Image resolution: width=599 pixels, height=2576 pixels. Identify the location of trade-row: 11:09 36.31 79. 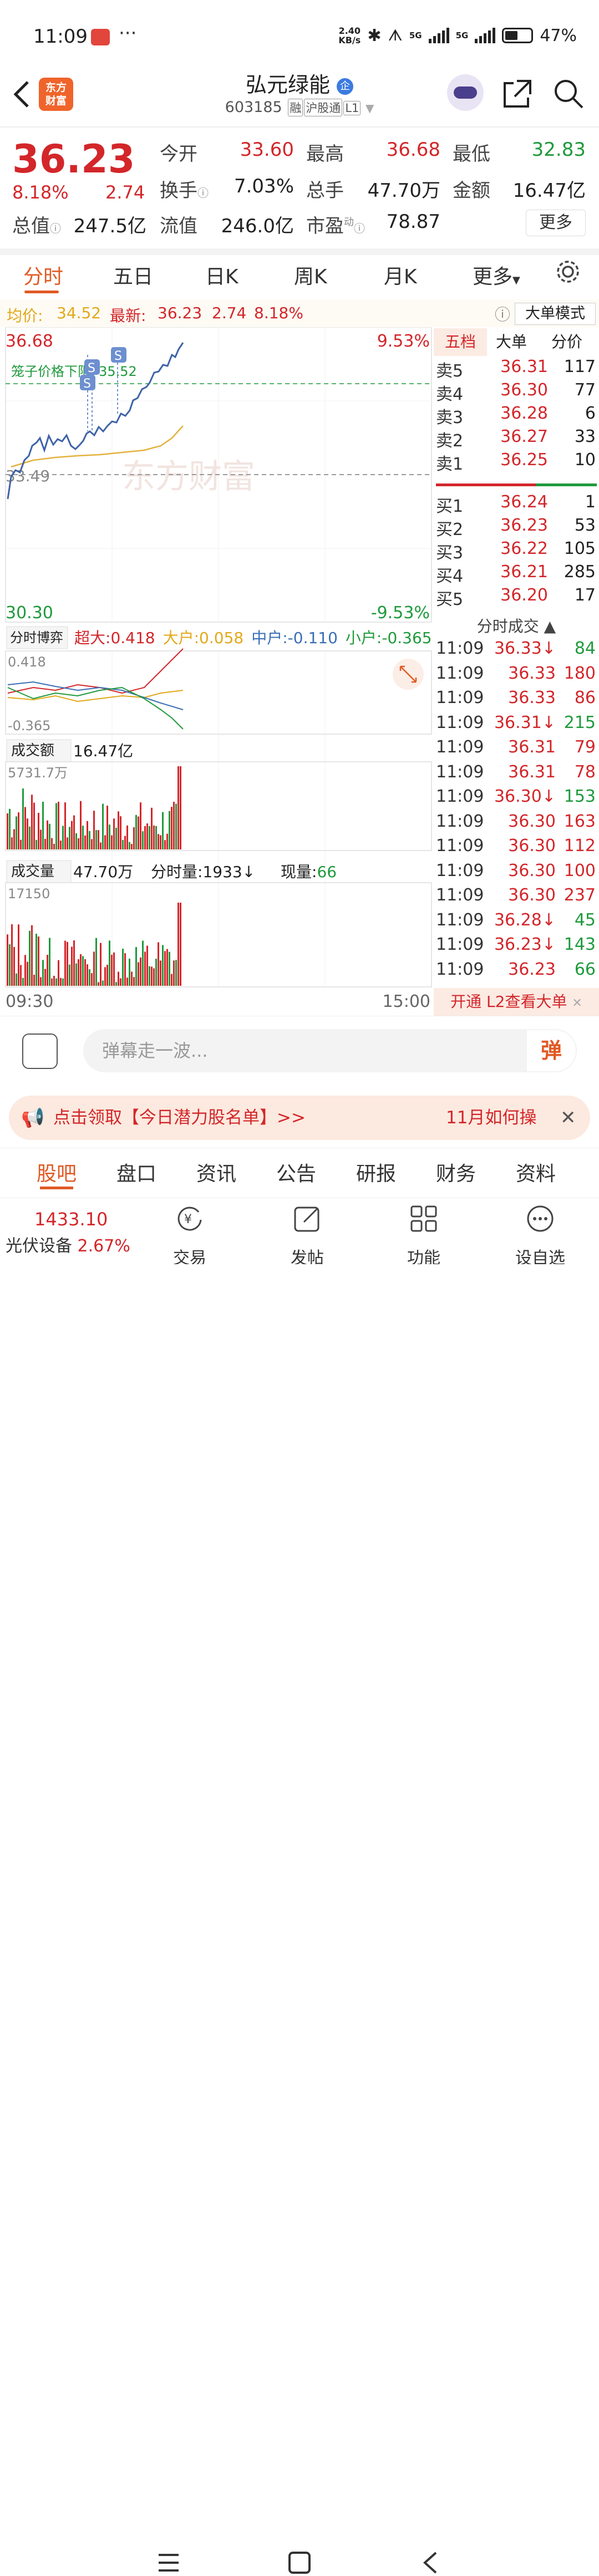
(516, 747).